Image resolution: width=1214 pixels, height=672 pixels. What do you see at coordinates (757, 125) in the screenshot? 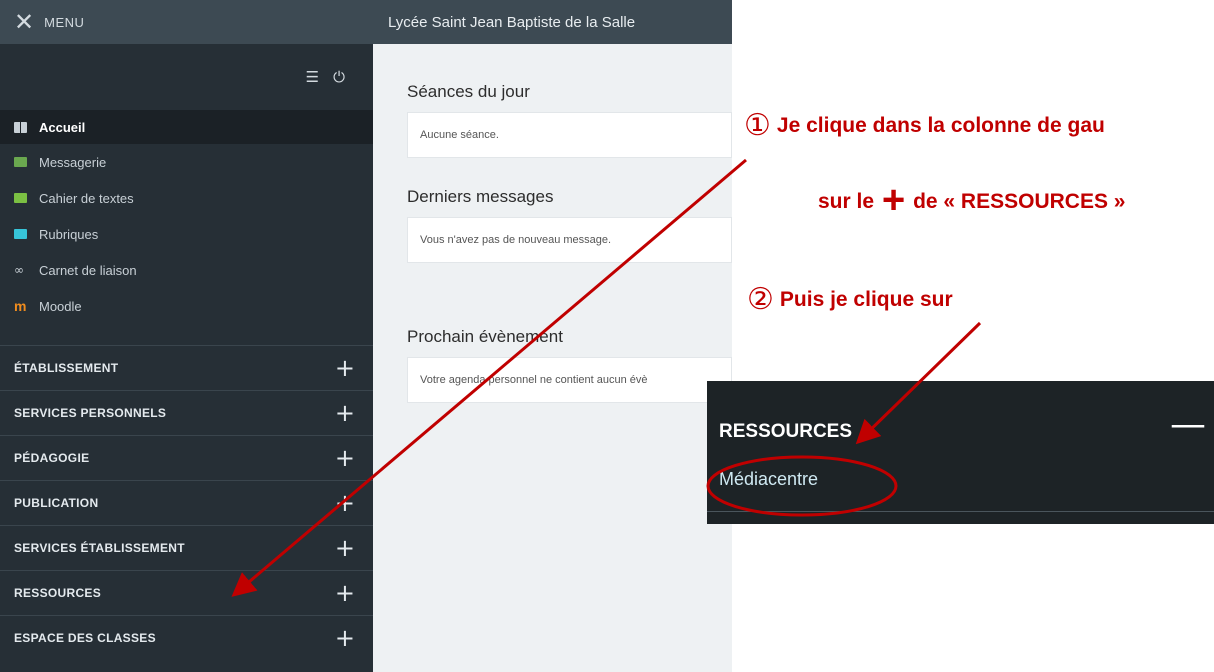
I see `step1-number: ①` at bounding box center [757, 125].